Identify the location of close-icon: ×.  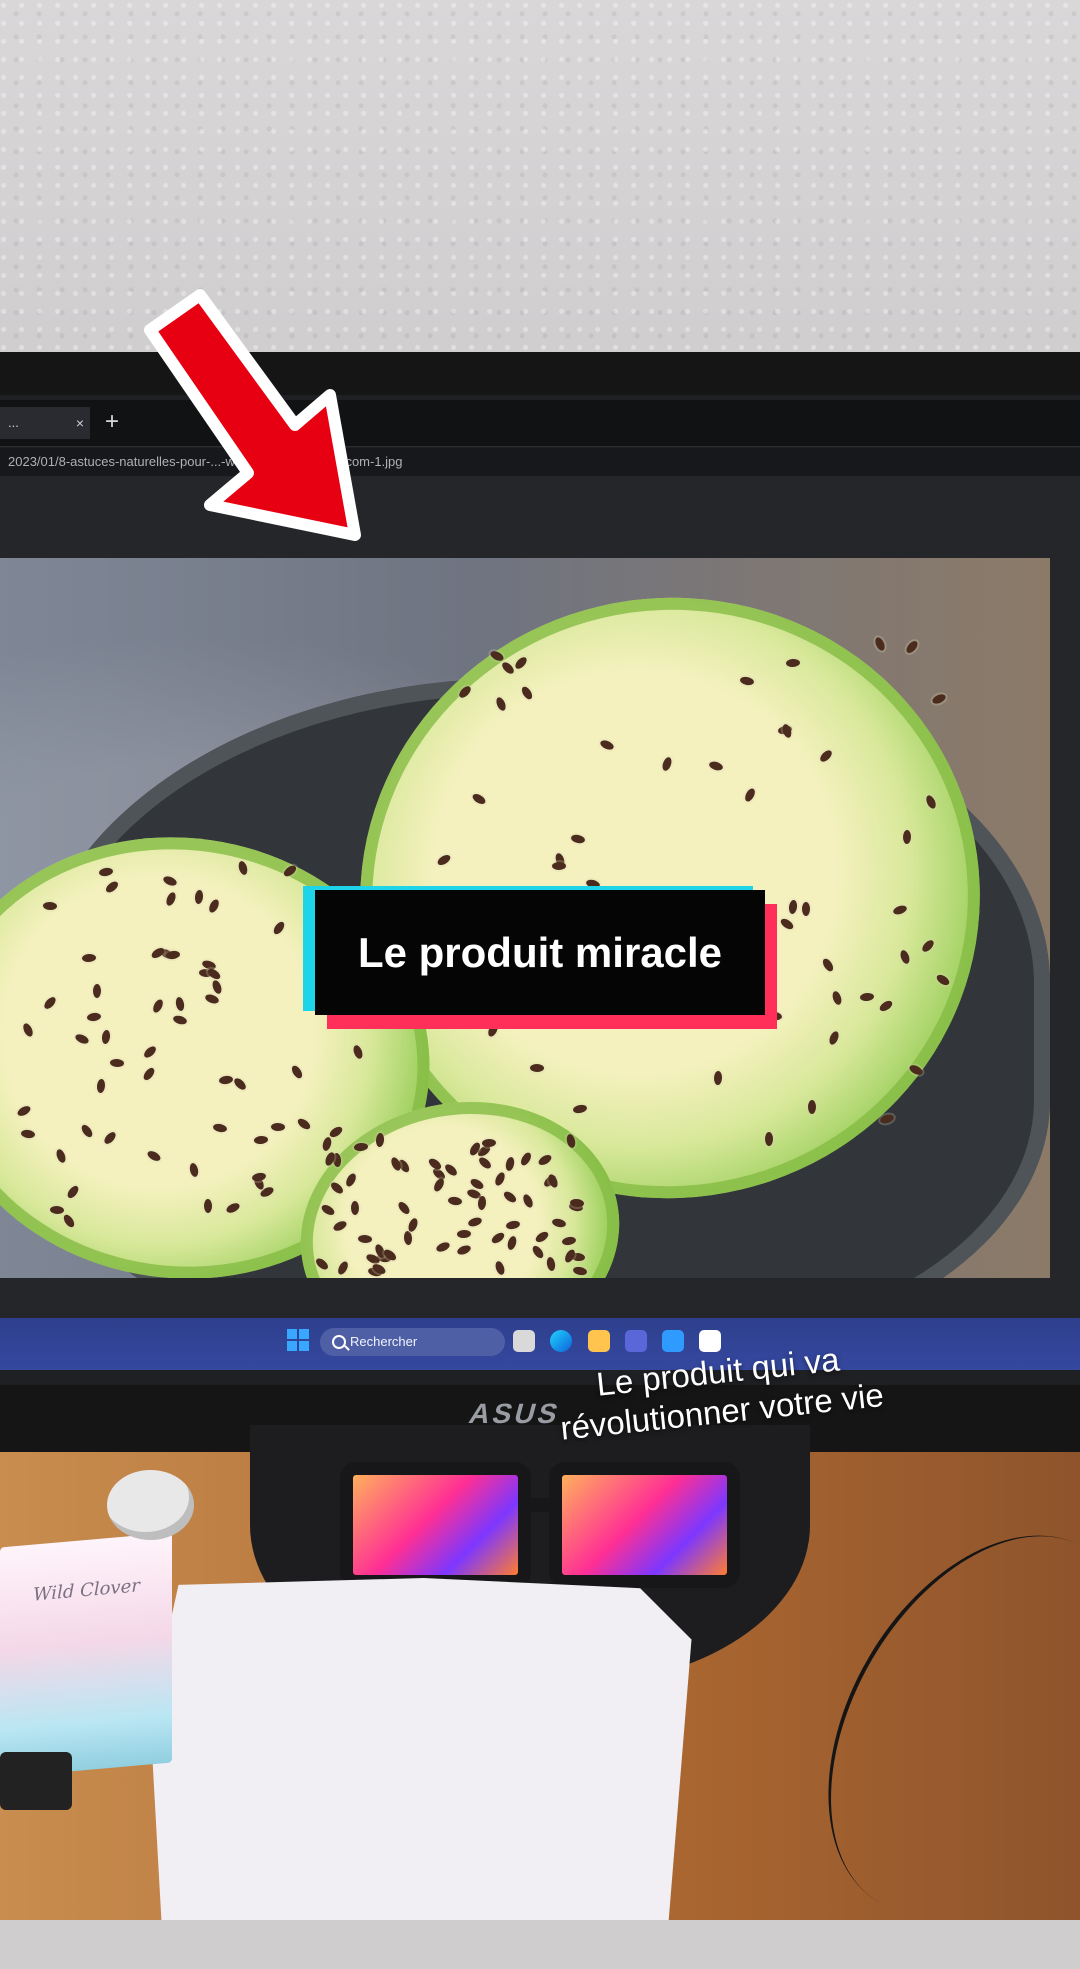
(80, 423).